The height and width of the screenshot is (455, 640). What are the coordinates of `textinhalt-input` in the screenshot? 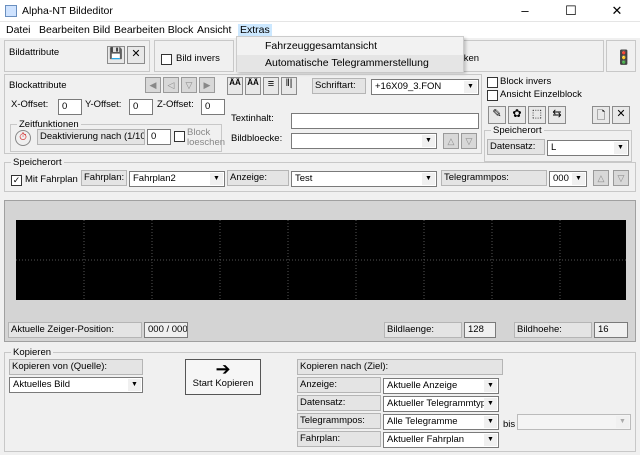 It's located at (385, 121).